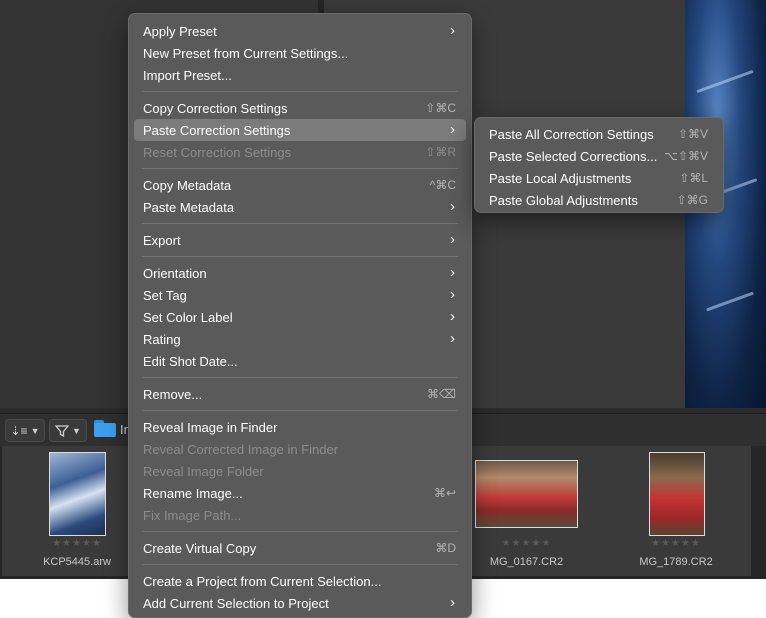 This screenshot has height=618, width=766. I want to click on menu-item-set-color-label: Set Color Label ›, so click(300, 317).